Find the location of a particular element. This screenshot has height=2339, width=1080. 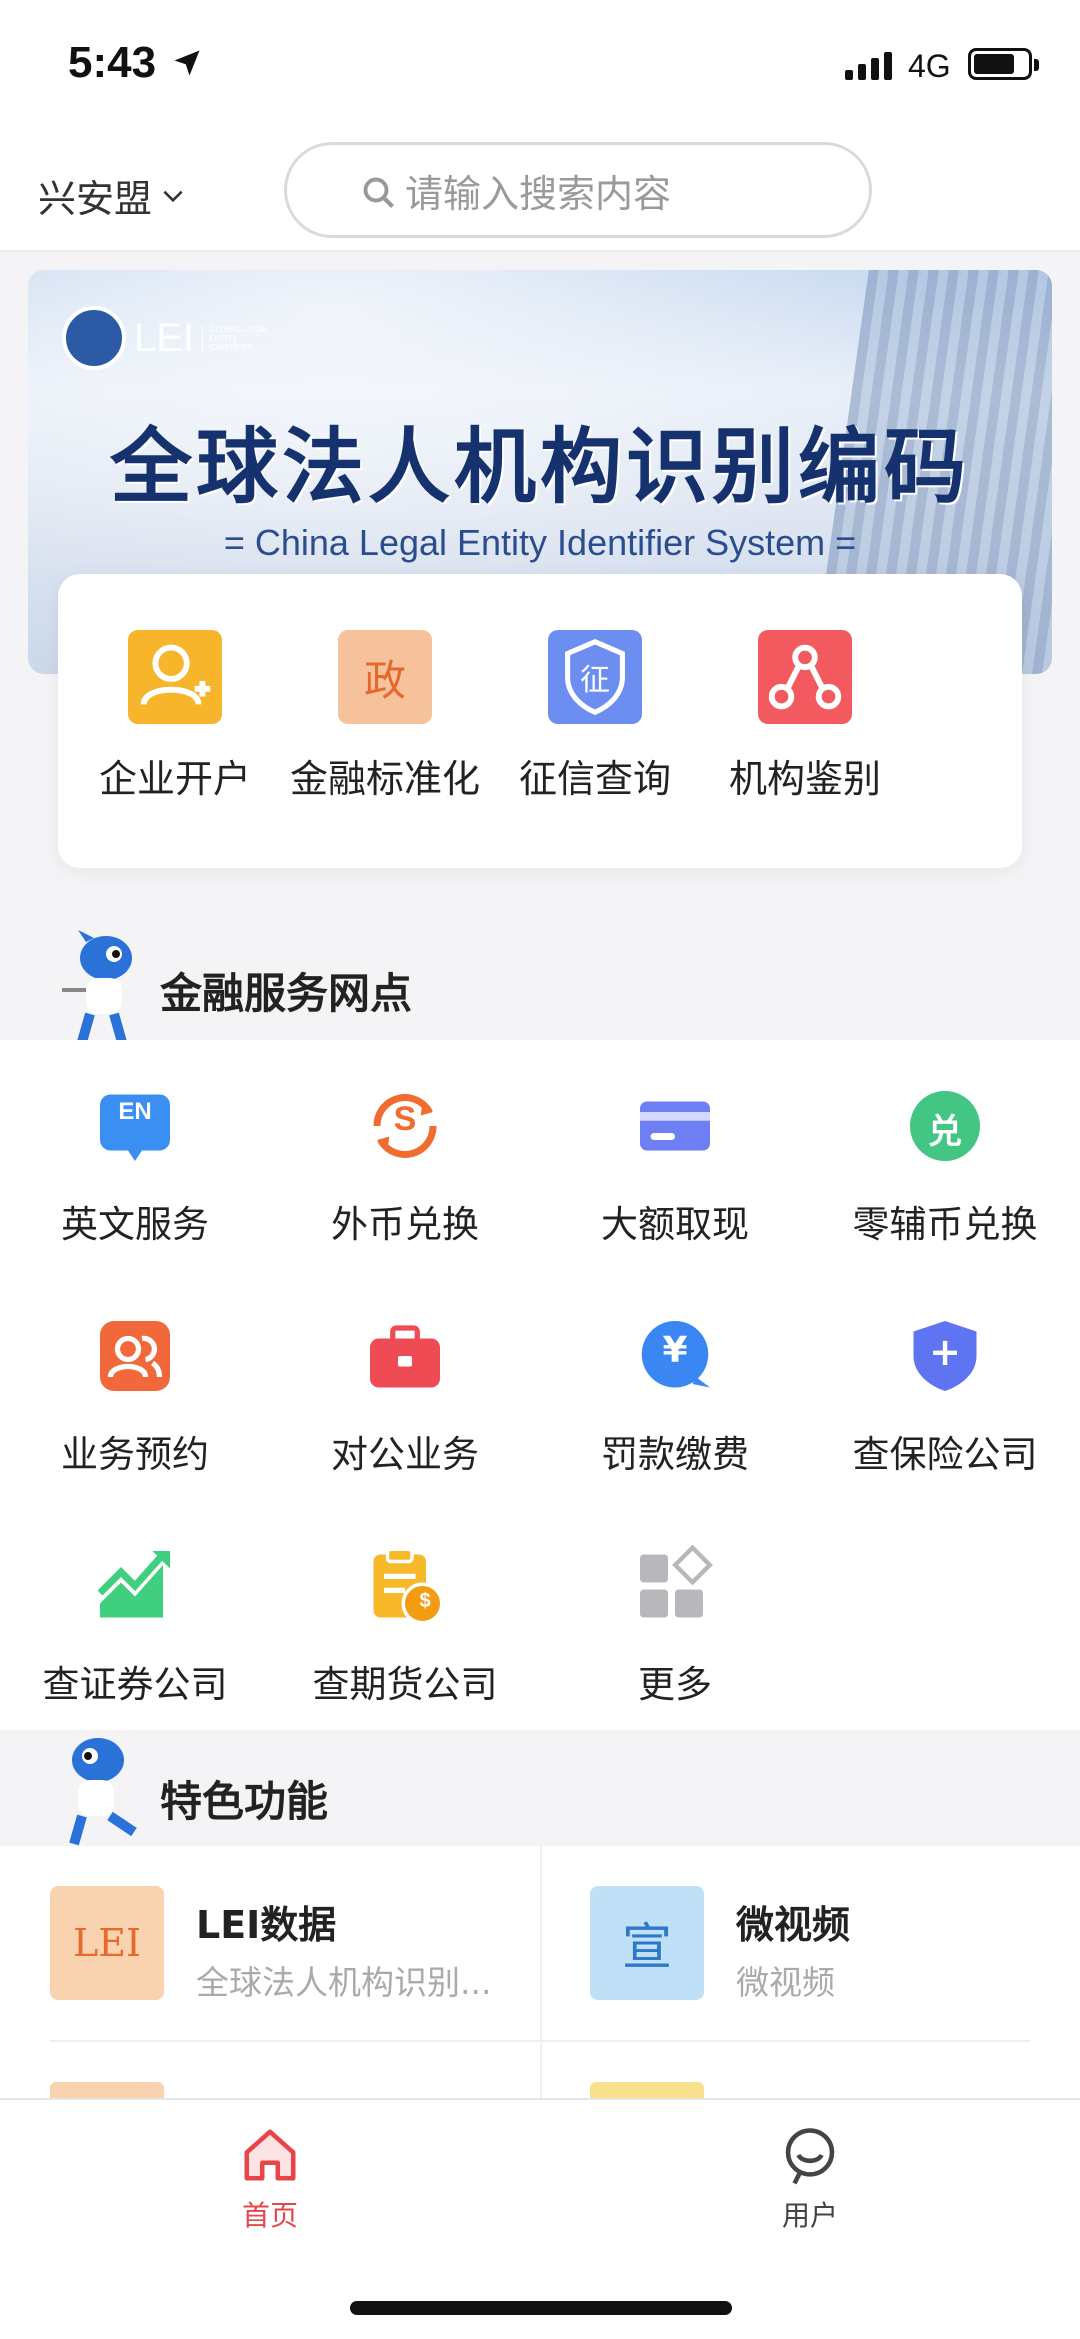

banner-title: 全球法人机构识别编码 is located at coordinates (539, 467).